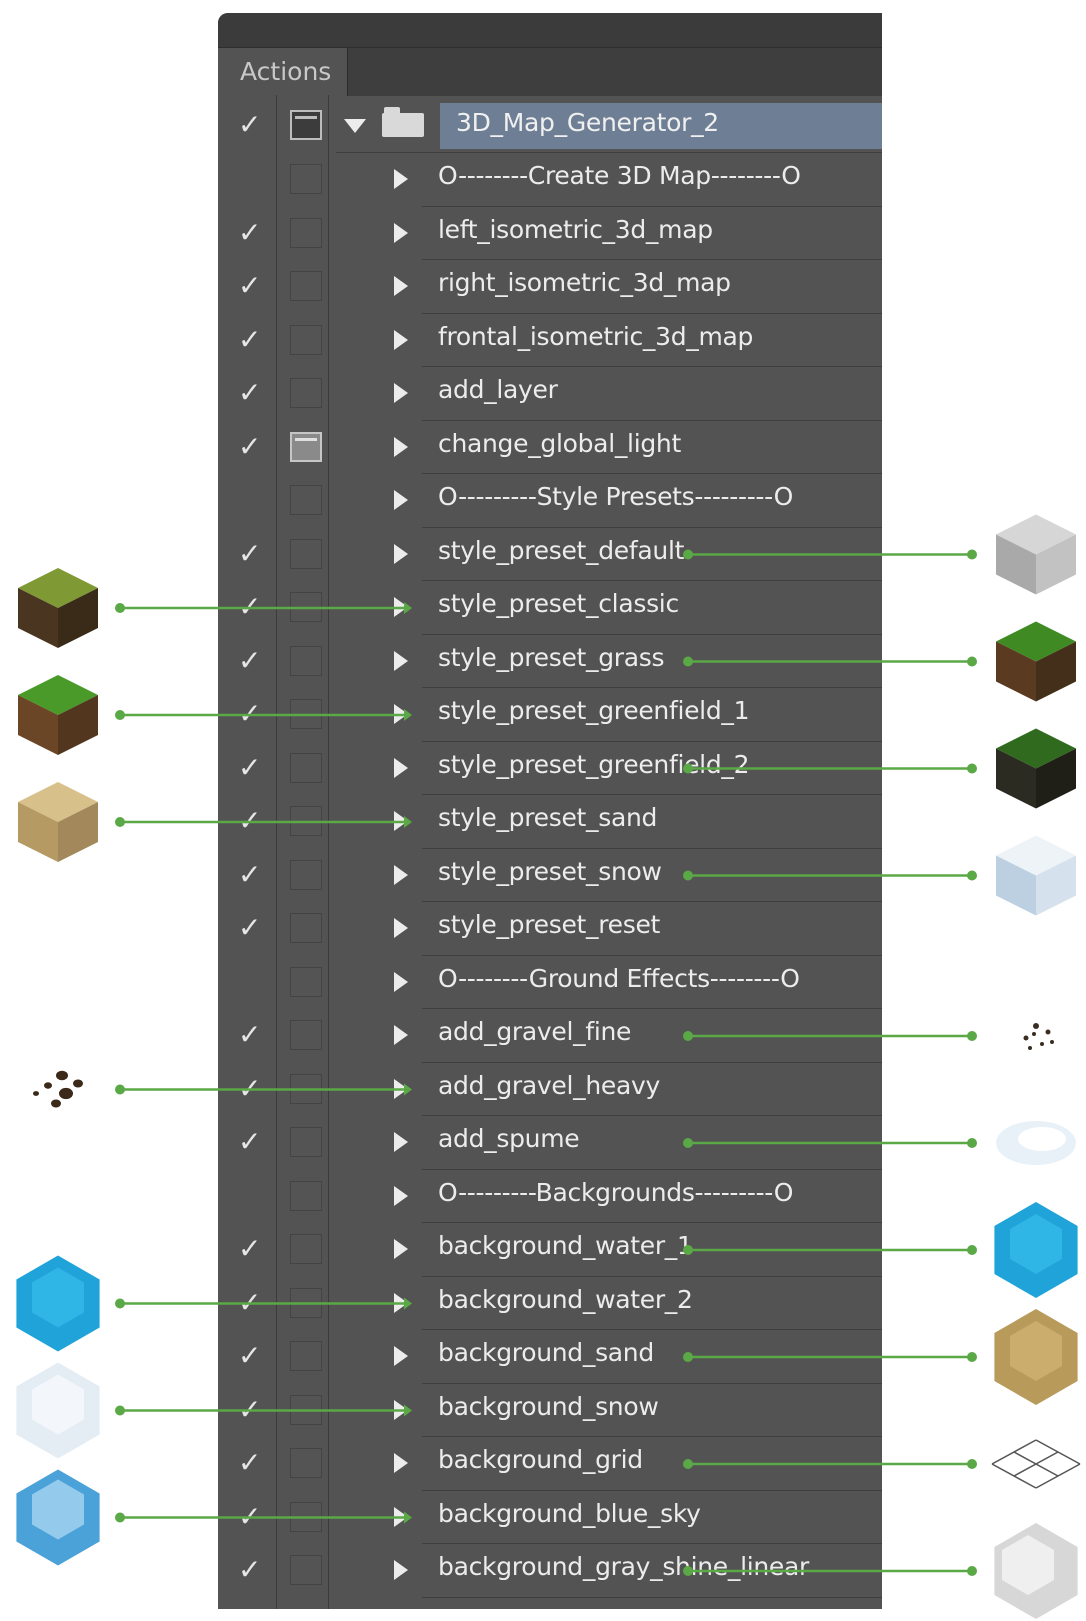 The image size is (1086, 1621). I want to click on tab-actions: Actions, so click(283, 72).